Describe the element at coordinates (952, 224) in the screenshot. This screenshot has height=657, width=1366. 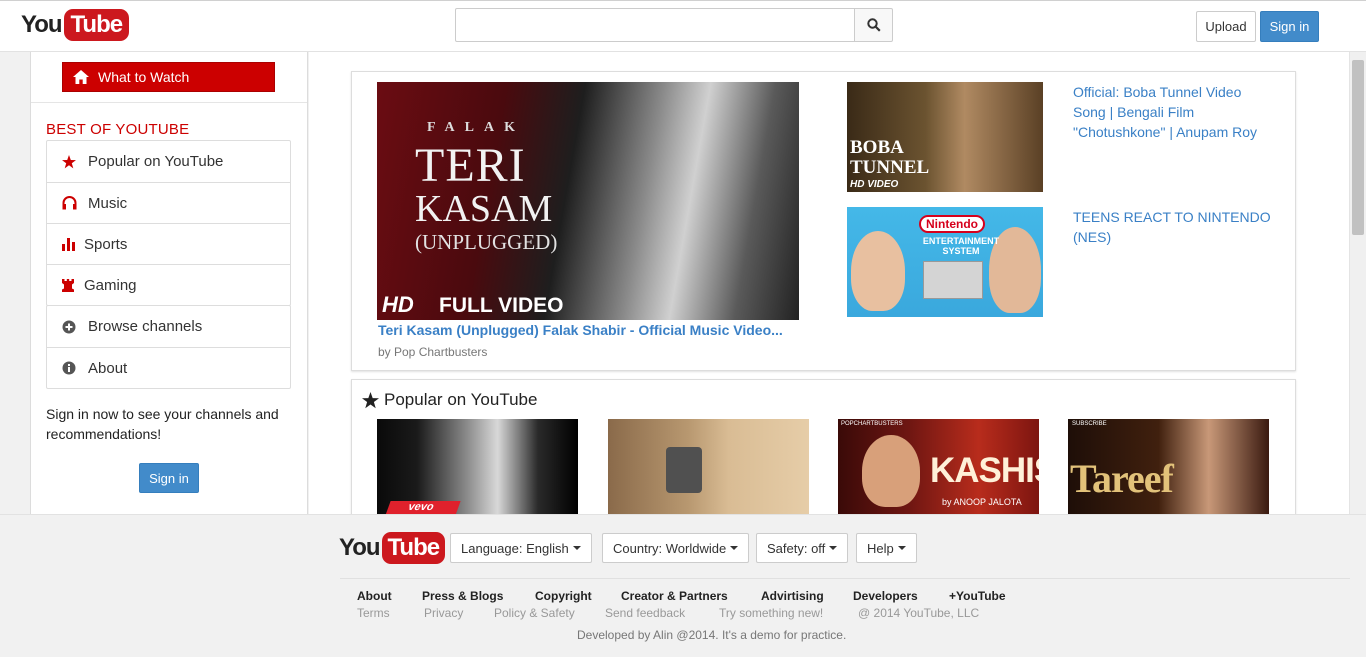
I see `thumb-text: Nintendo` at that location.